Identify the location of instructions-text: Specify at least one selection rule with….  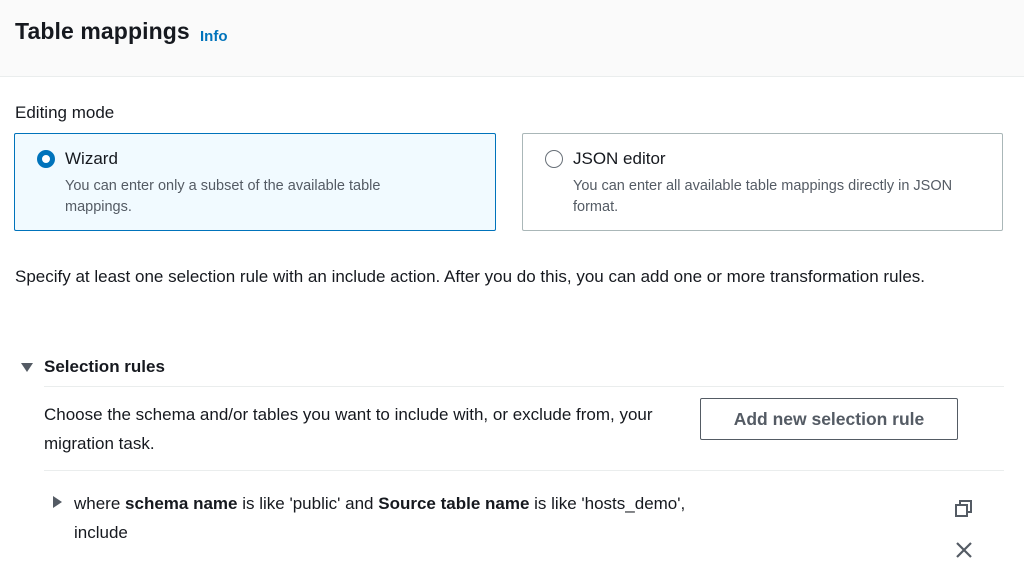
(470, 276).